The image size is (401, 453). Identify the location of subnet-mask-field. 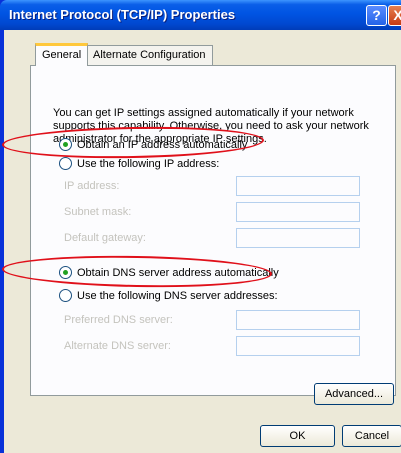
(298, 212).